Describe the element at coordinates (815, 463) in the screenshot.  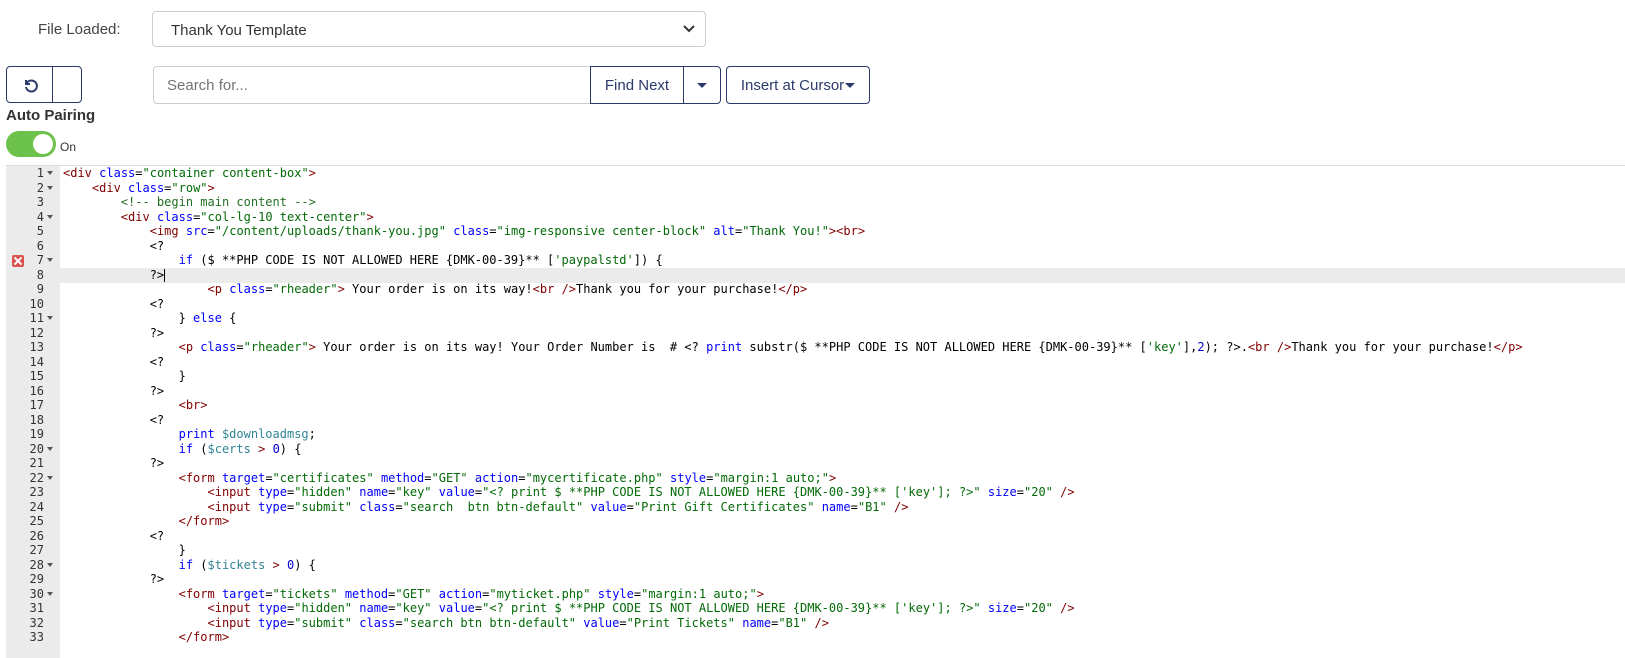
I see `editor-line: 21 ?>` at that location.